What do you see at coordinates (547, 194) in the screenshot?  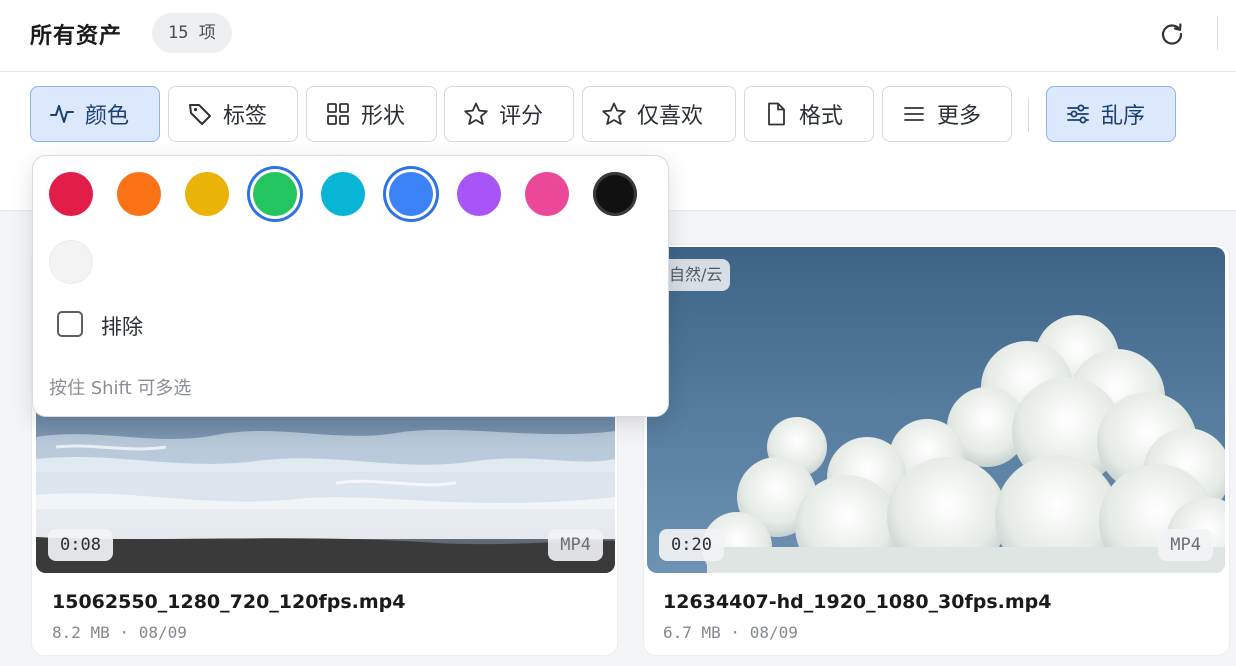 I see `color-swatch-pink` at bounding box center [547, 194].